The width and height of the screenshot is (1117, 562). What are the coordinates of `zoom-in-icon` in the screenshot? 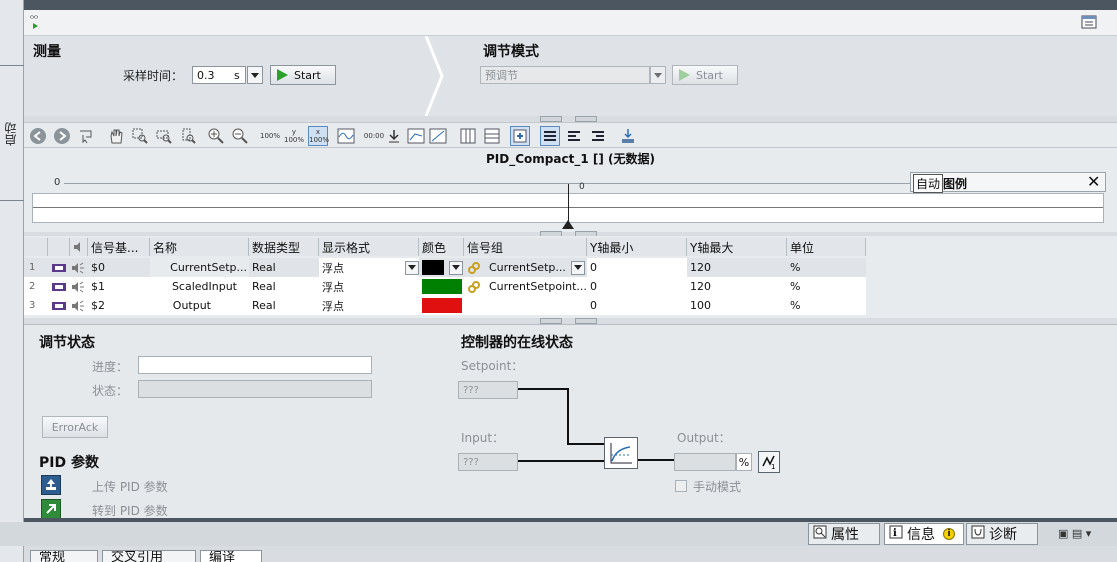 It's located at (216, 136).